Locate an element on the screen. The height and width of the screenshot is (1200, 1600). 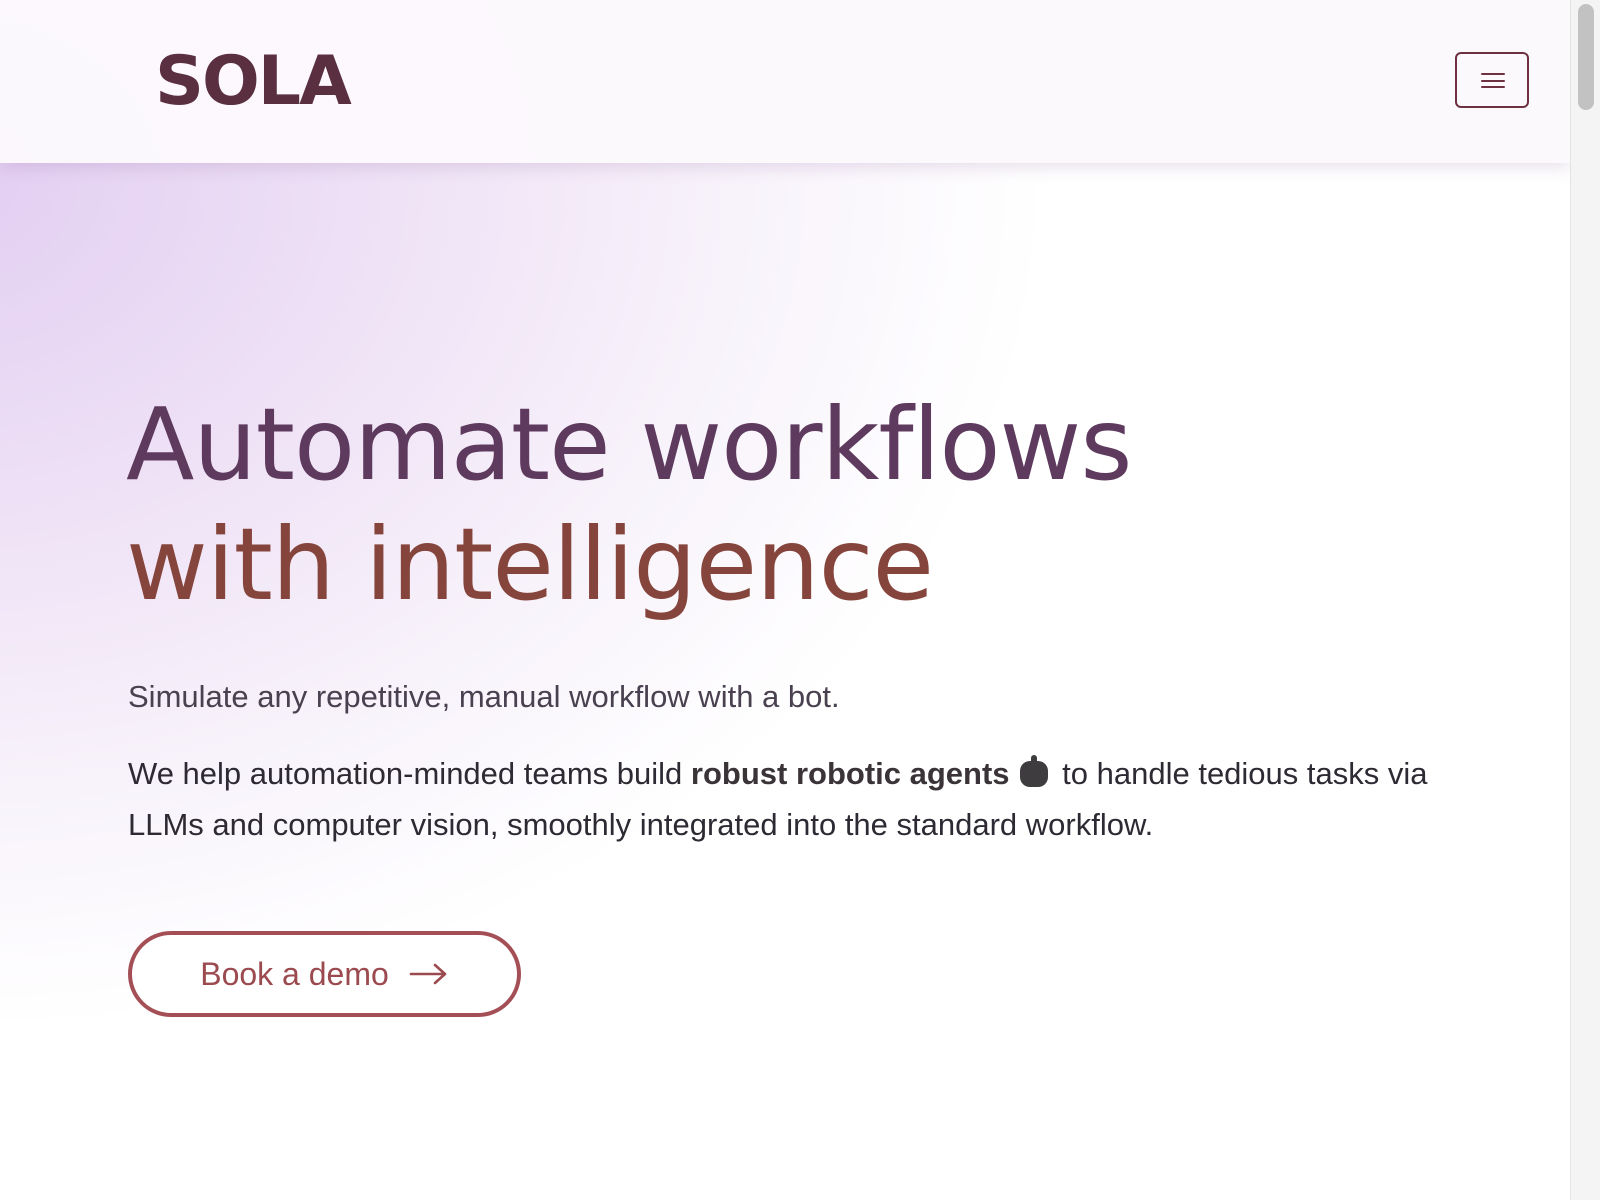
description-intro: We help automation-minded teams build is located at coordinates (409, 773).